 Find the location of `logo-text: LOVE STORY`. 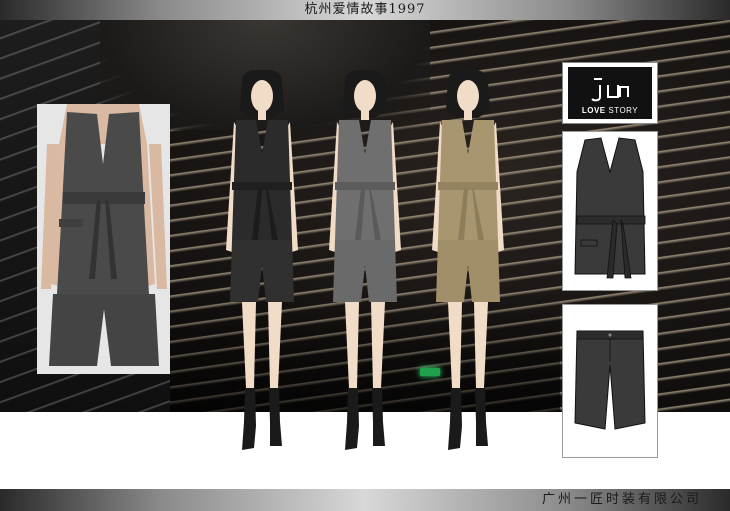

logo-text: LOVE STORY is located at coordinates (610, 110).